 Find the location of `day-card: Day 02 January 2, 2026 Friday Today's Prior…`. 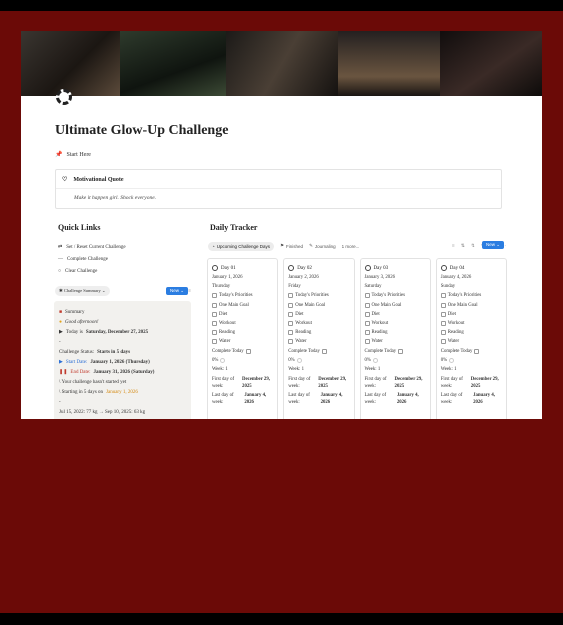

day-card: Day 02 January 2, 2026 Friday Today's Prior… is located at coordinates (319, 338).